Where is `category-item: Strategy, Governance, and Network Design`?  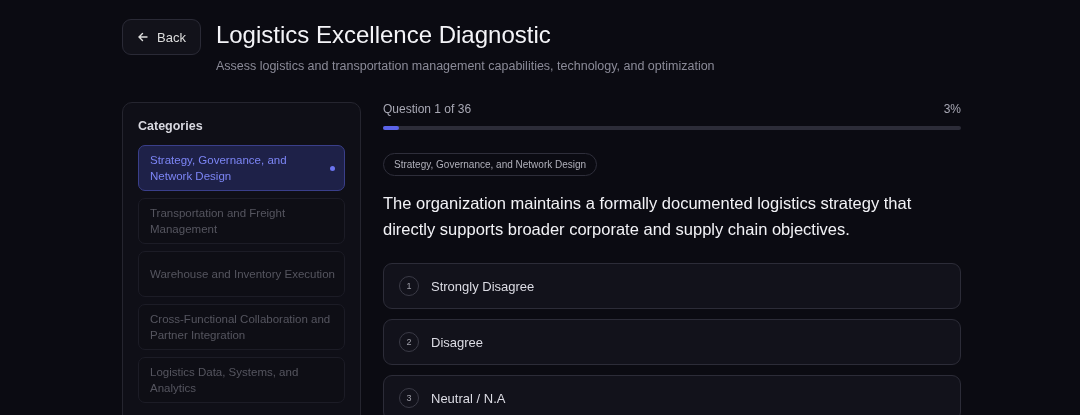 category-item: Strategy, Governance, and Network Design is located at coordinates (241, 168).